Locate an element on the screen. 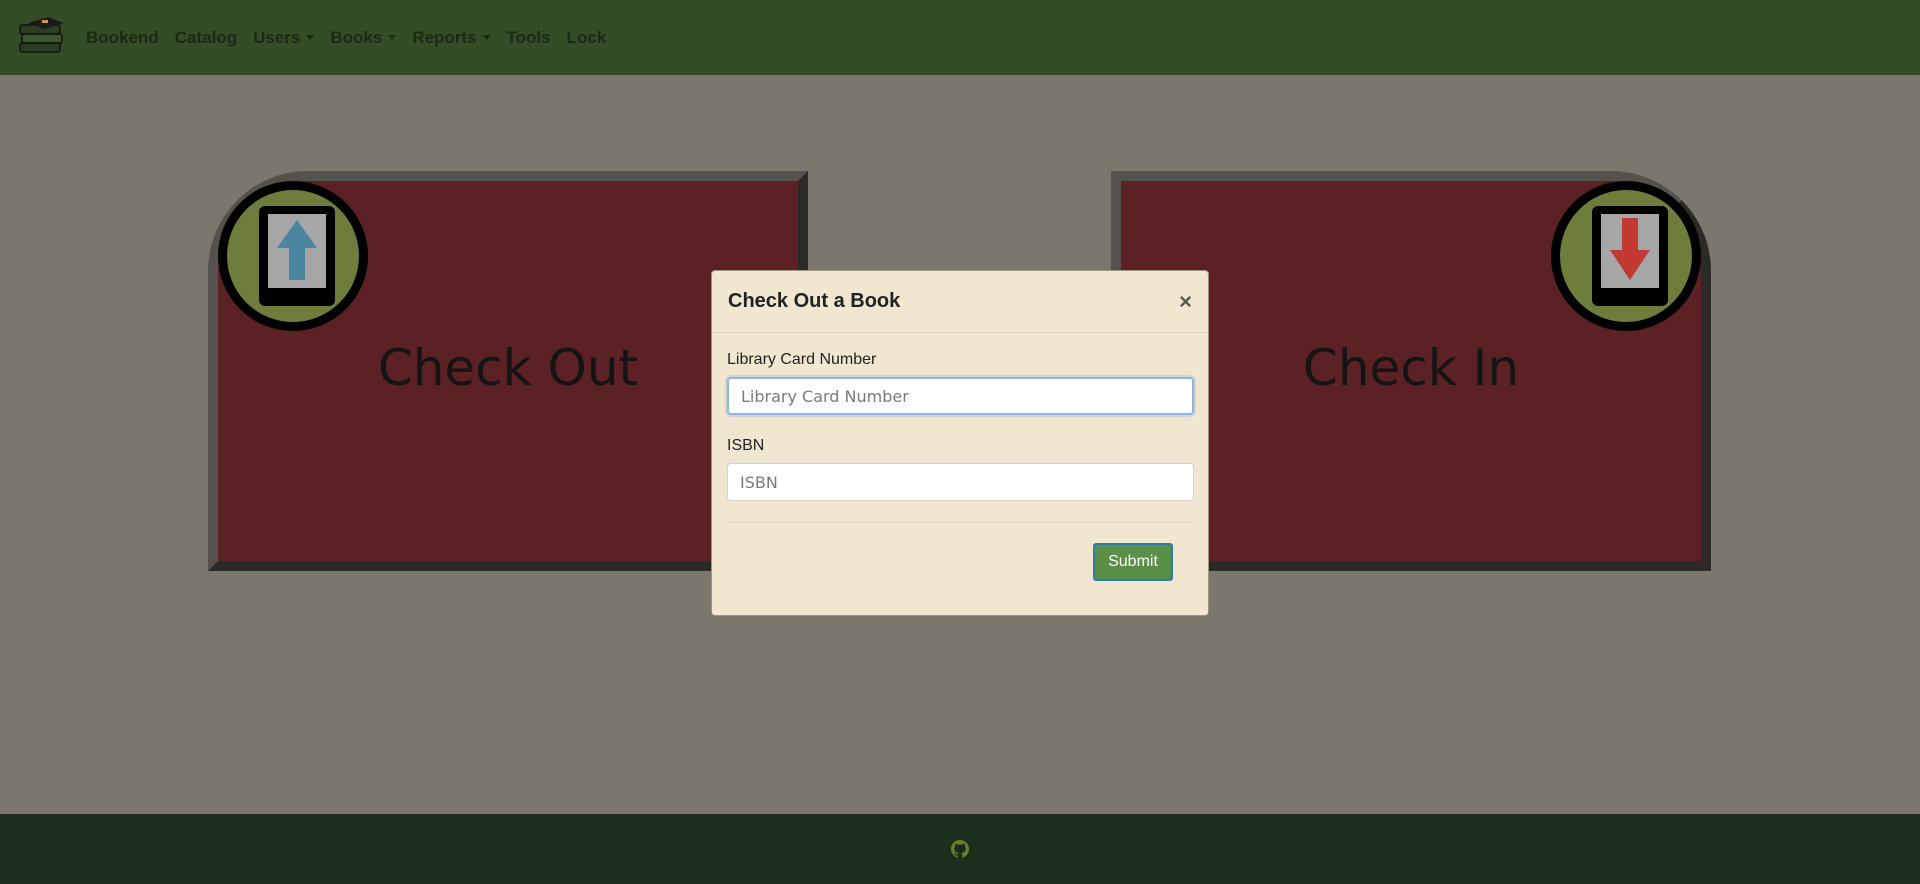 This screenshot has height=884, width=1920. isbn-input is located at coordinates (960, 482).